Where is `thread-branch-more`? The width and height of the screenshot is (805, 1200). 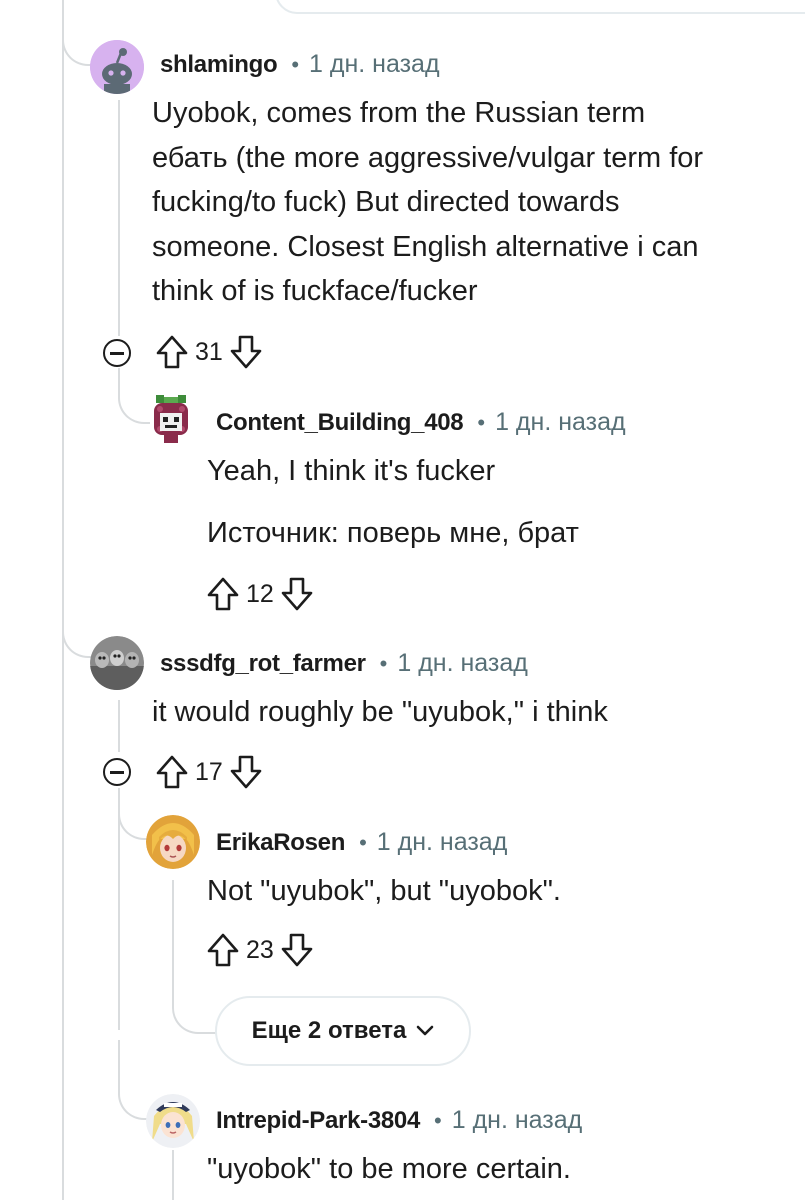
thread-branch-more is located at coordinates (195, 1012).